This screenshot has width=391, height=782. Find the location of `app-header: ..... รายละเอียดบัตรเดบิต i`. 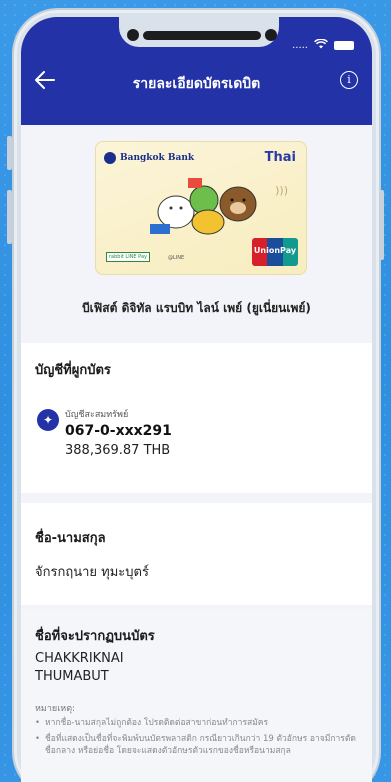

app-header: ..... รายละเอียดบัตรเดบิต i is located at coordinates (196, 71).